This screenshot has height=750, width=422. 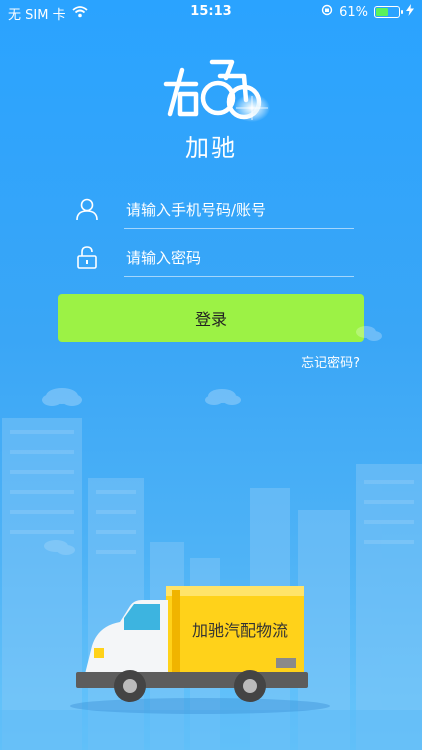 What do you see at coordinates (240, 630) in the screenshot?
I see `truck-label: 加驰汽配物流` at bounding box center [240, 630].